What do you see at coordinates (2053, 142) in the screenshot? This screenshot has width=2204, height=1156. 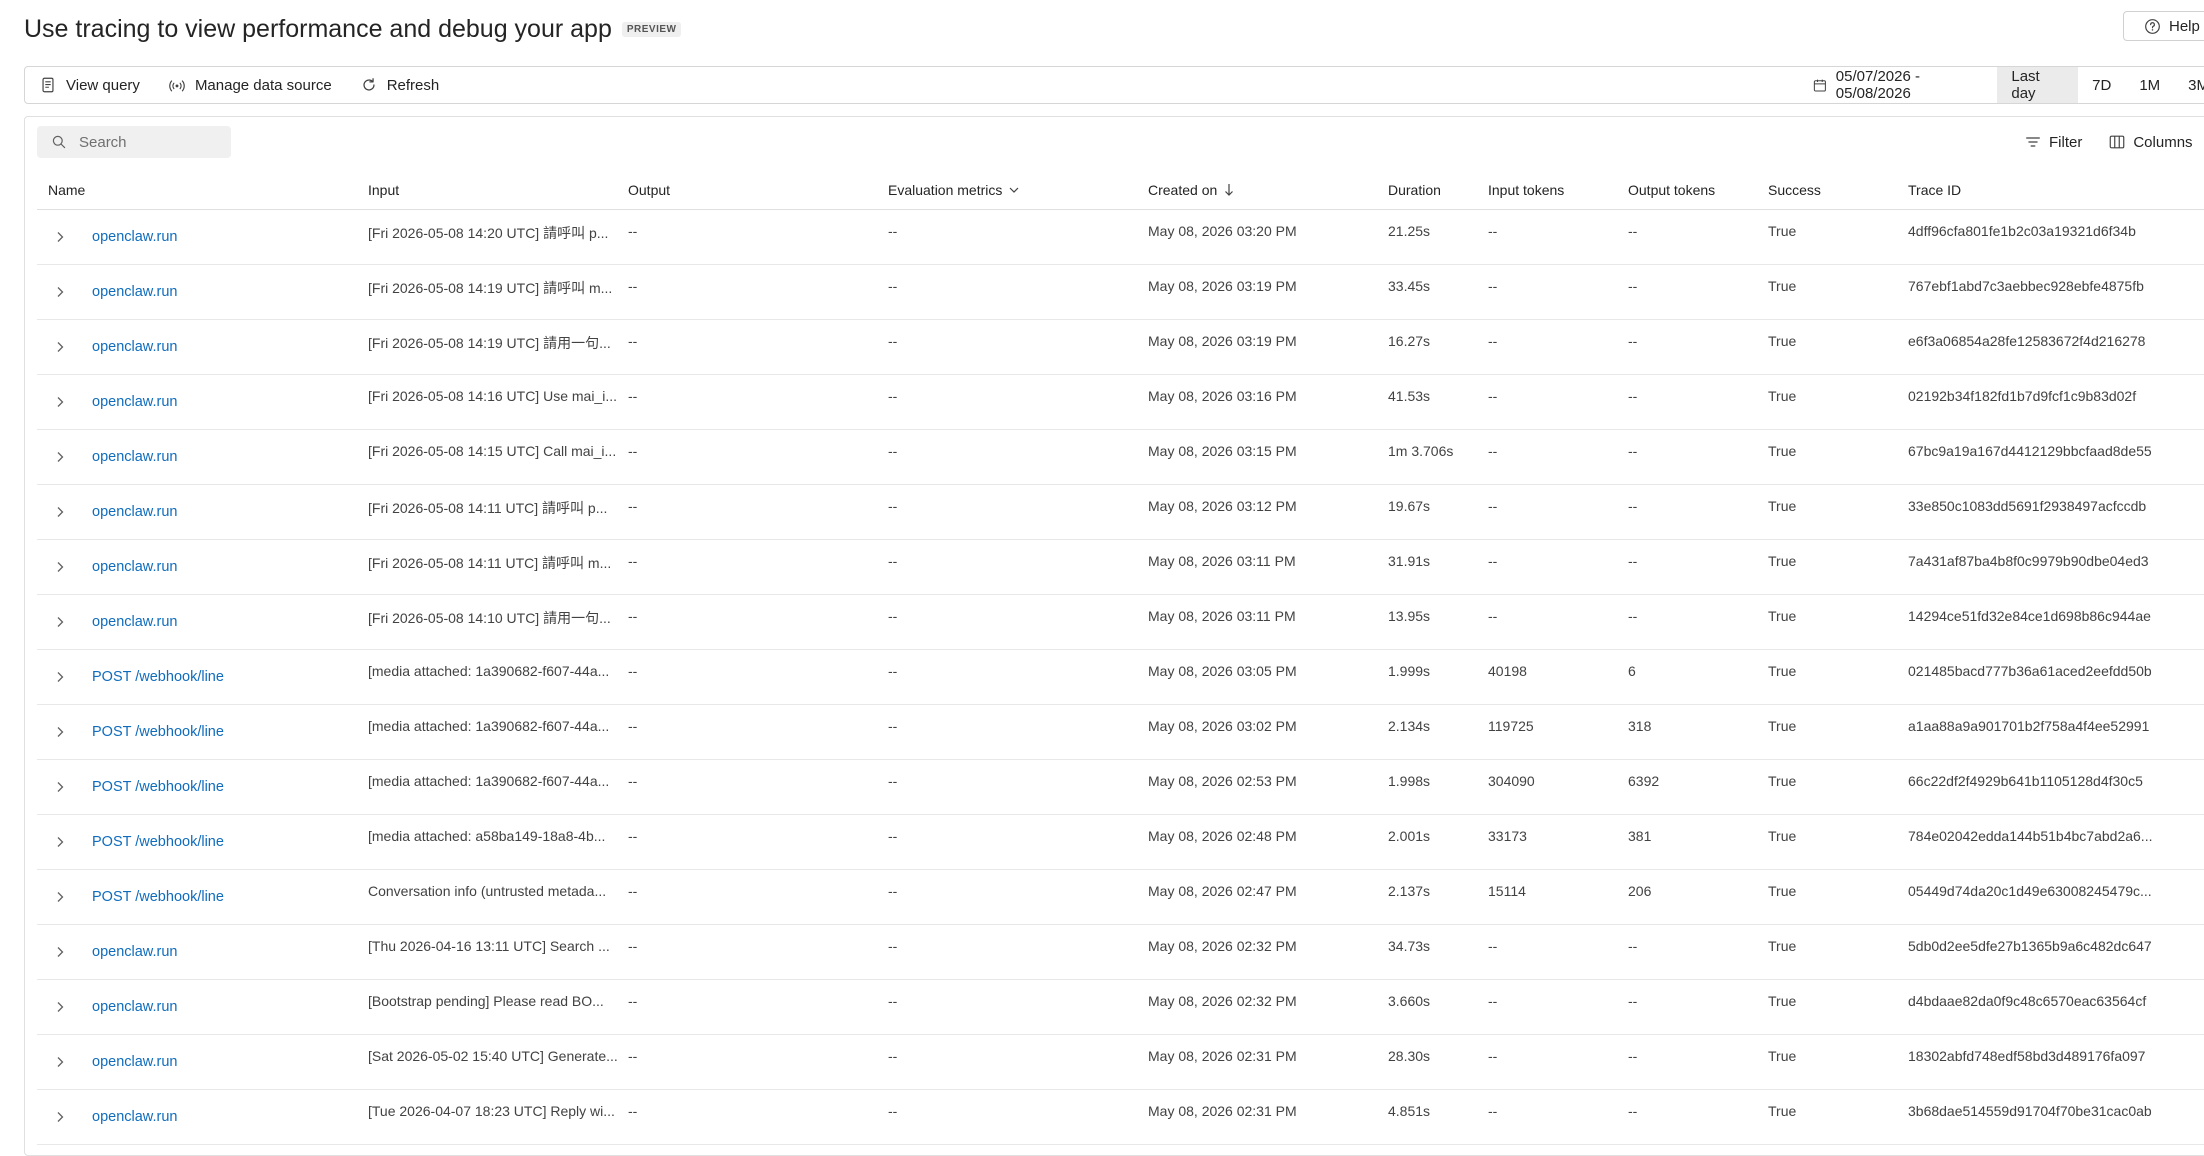 I see `filter-button: Filter` at bounding box center [2053, 142].